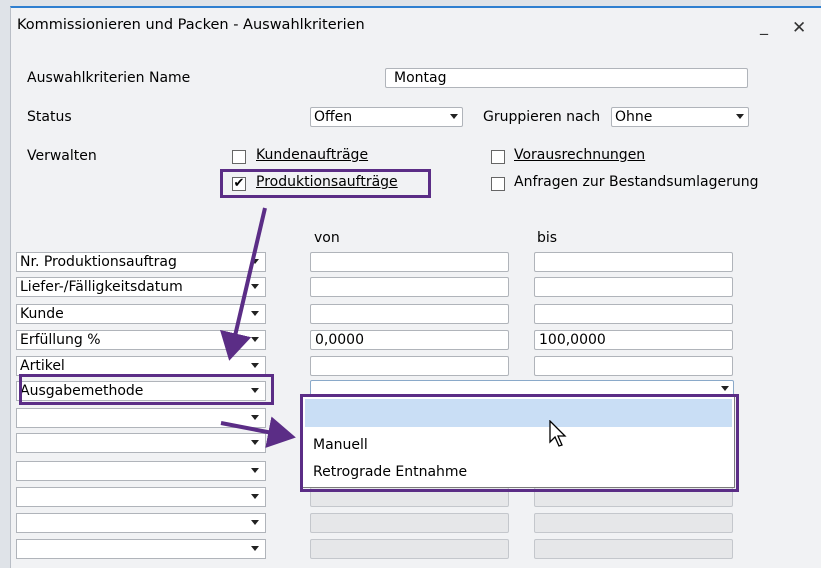  Describe the element at coordinates (258, 432) in the screenshot. I see `arrow-right-icon` at that location.